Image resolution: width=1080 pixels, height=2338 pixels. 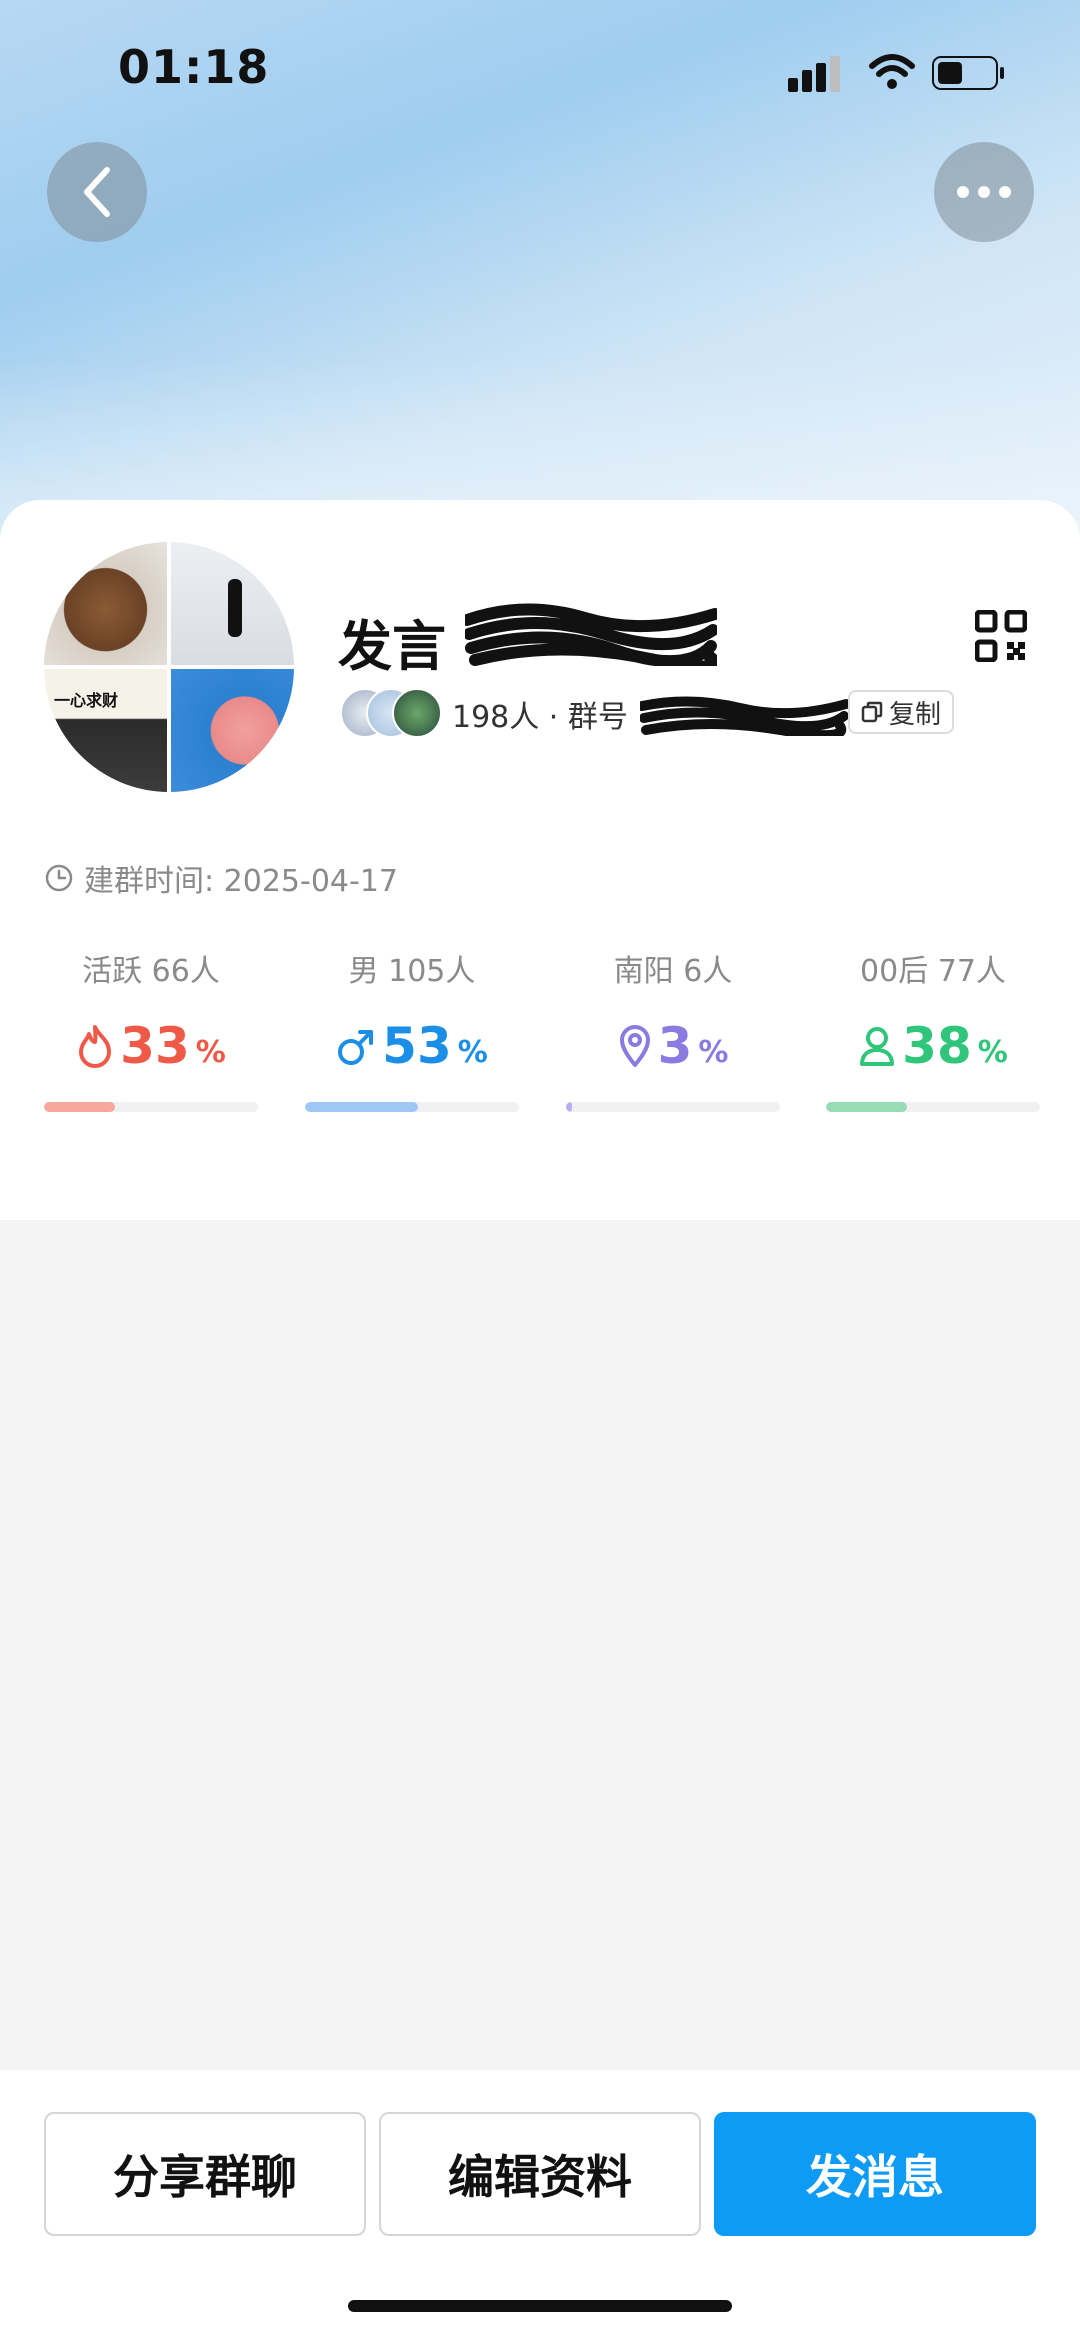 What do you see at coordinates (105, 730) in the screenshot?
I see `avatar-tile-sign: 一心求财` at bounding box center [105, 730].